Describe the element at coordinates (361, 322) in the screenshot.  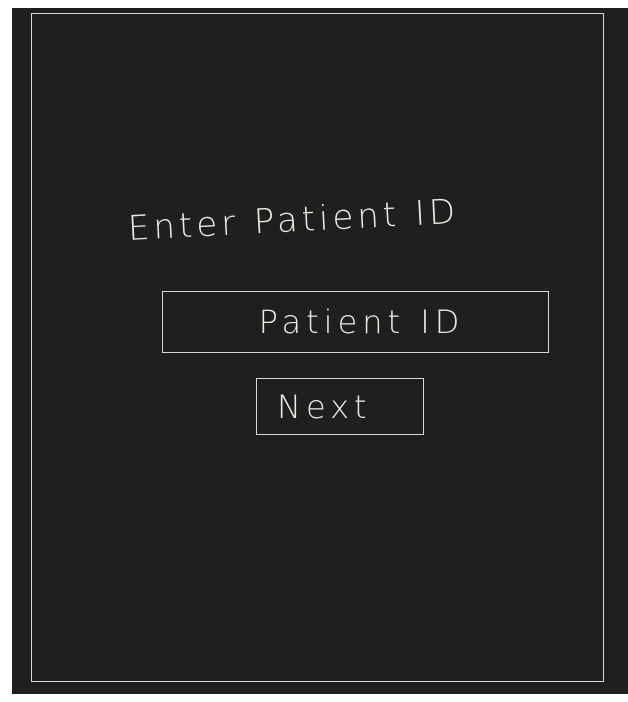
I see `patient-id-placeholder: Patient ID` at that location.